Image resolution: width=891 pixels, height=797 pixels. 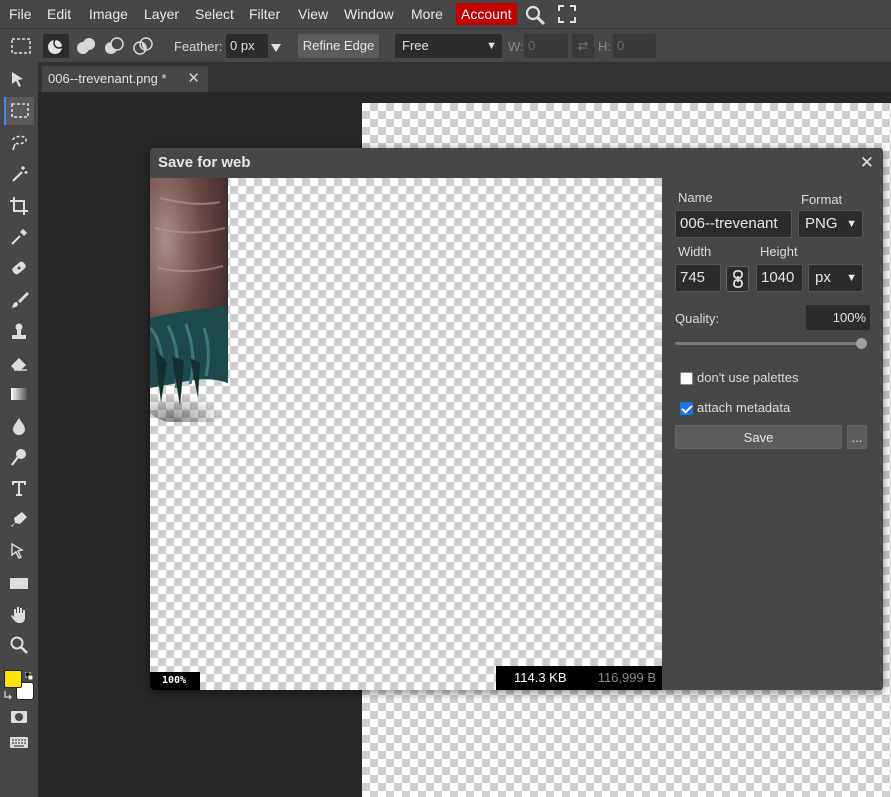 I want to click on eraser-tool-icon, so click(x=19, y=363).